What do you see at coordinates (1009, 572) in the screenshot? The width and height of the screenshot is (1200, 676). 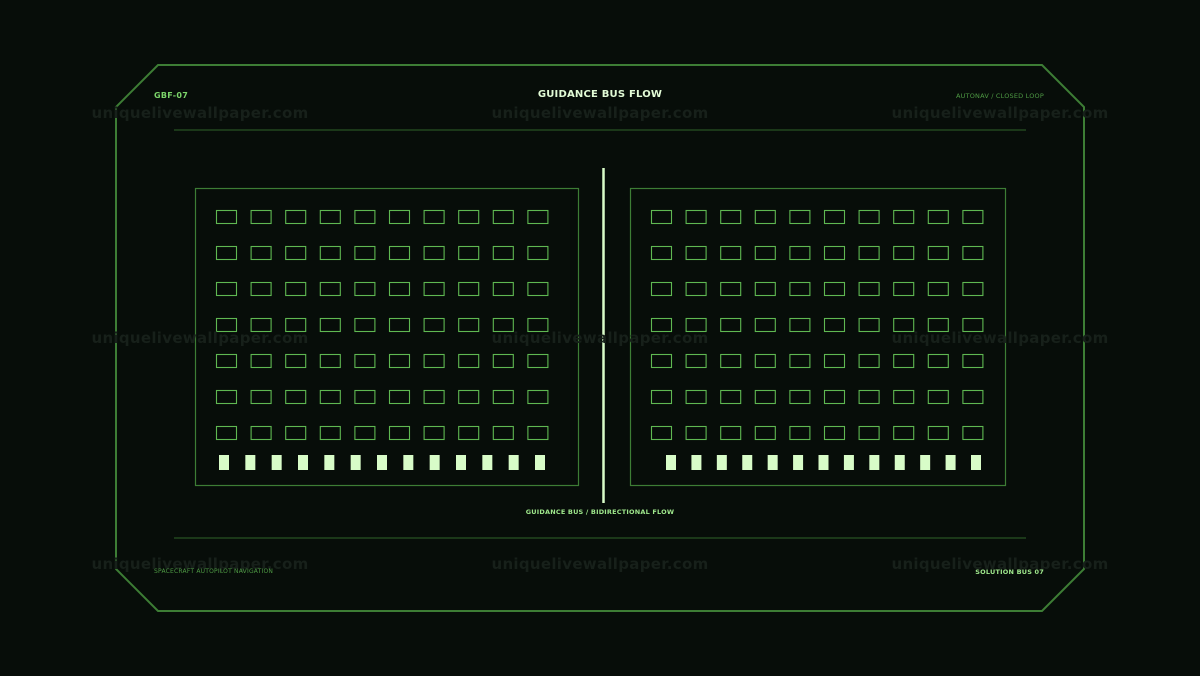 I see `footer-bus-label: SOLUTION BUS 07` at bounding box center [1009, 572].